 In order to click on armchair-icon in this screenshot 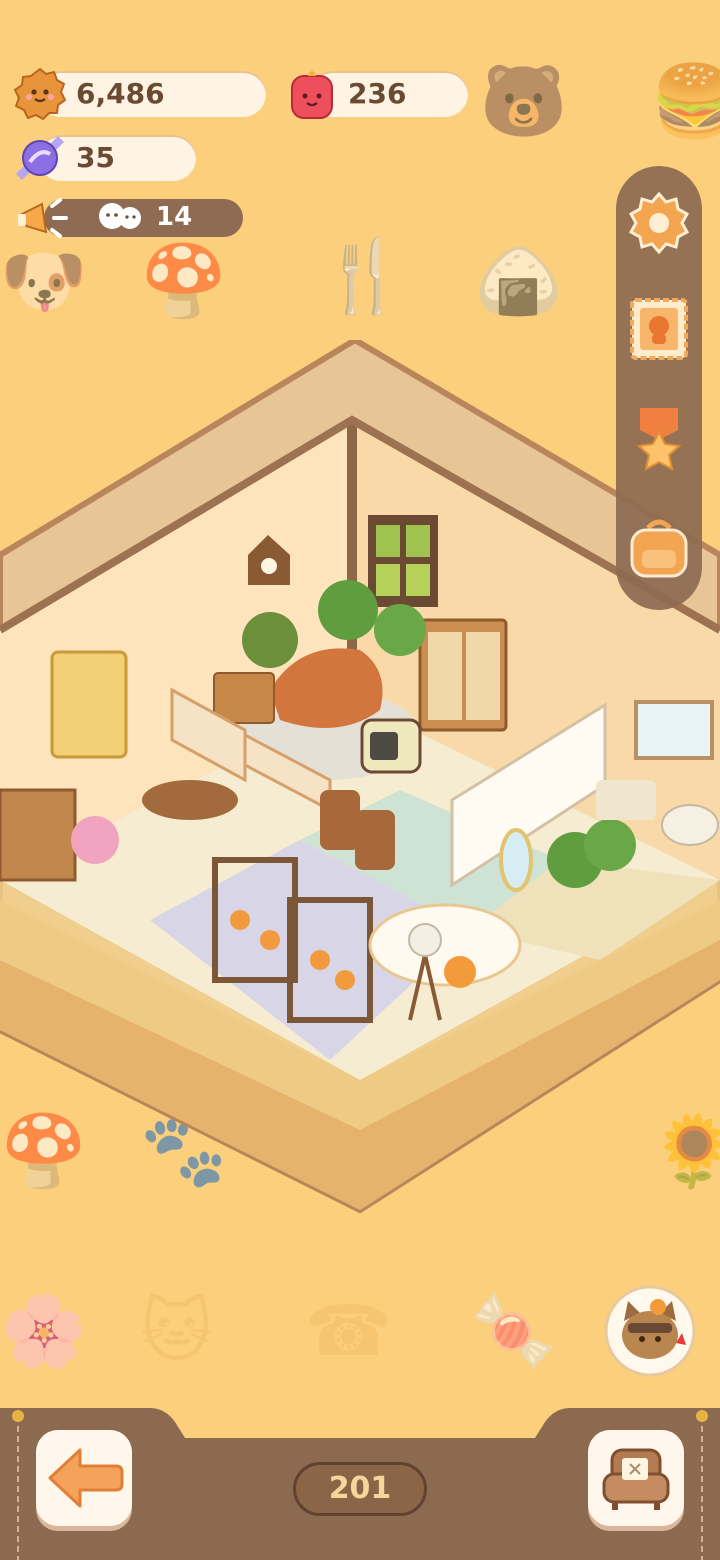, I will do `click(636, 1479)`.